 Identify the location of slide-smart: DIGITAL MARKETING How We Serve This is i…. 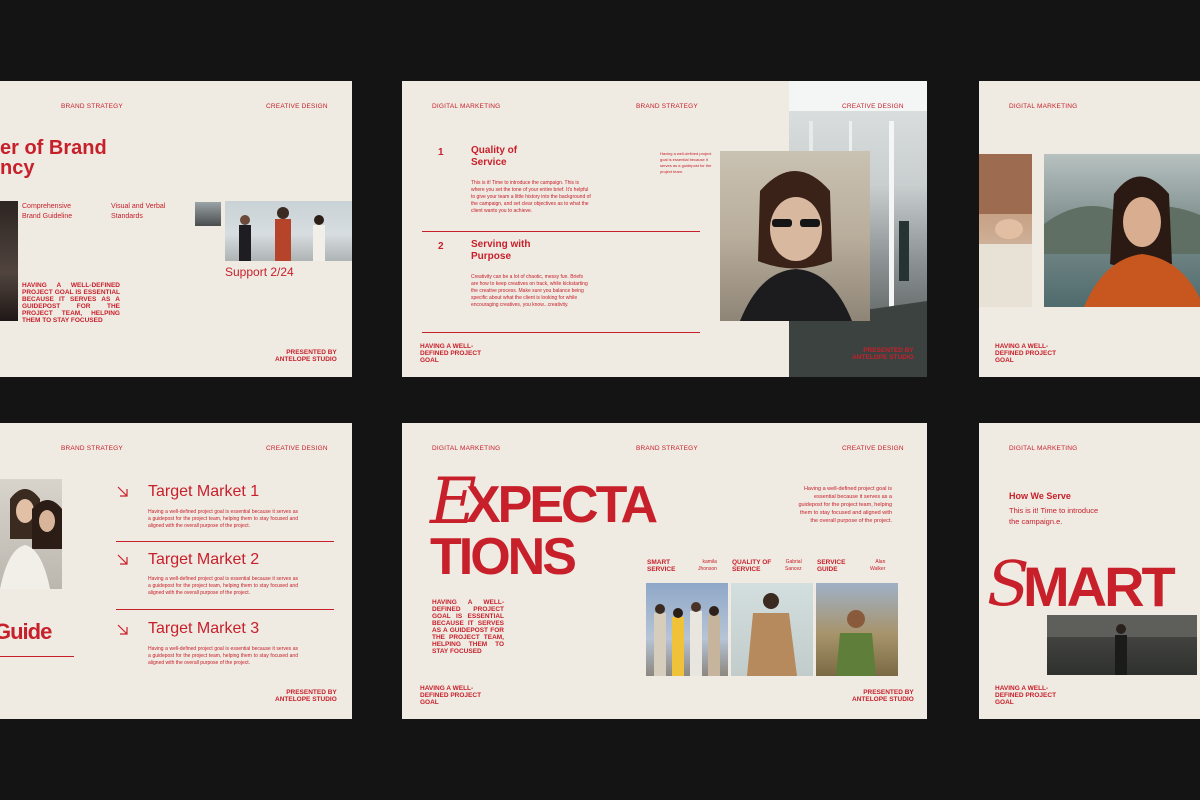
(1089, 571).